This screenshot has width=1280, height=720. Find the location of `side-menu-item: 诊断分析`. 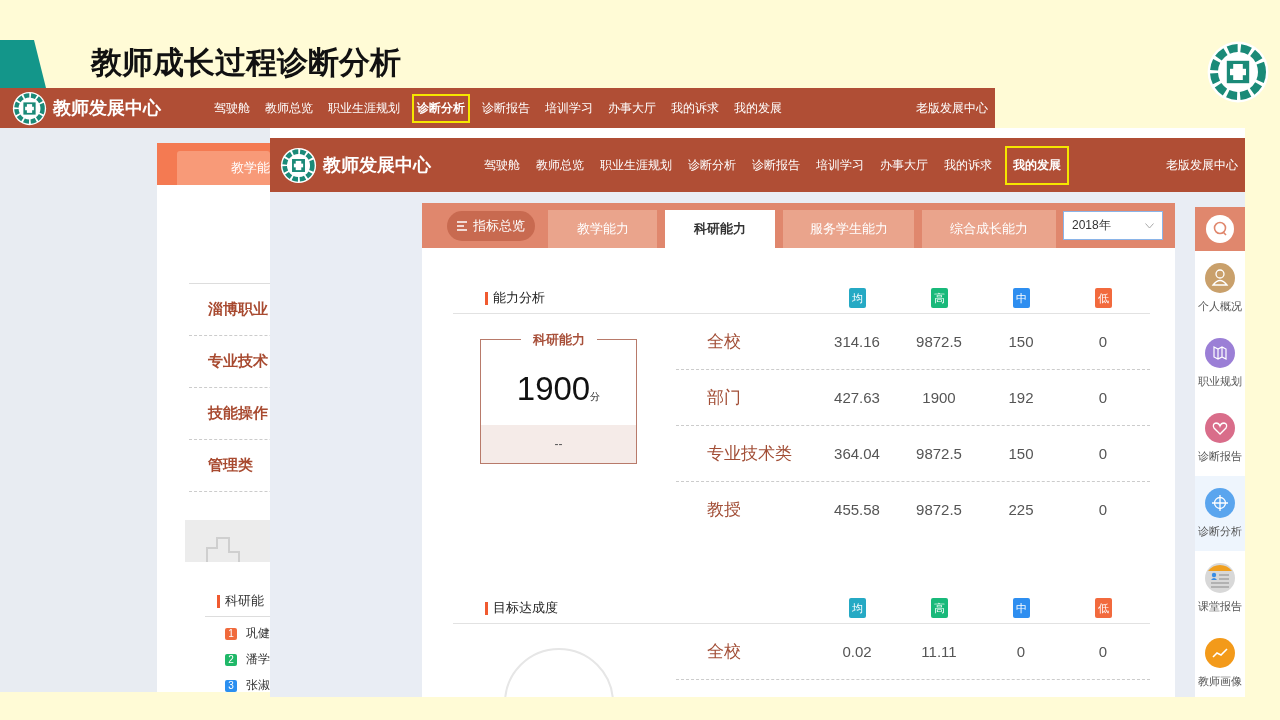

side-menu-item: 诊断分析 is located at coordinates (1220, 513).